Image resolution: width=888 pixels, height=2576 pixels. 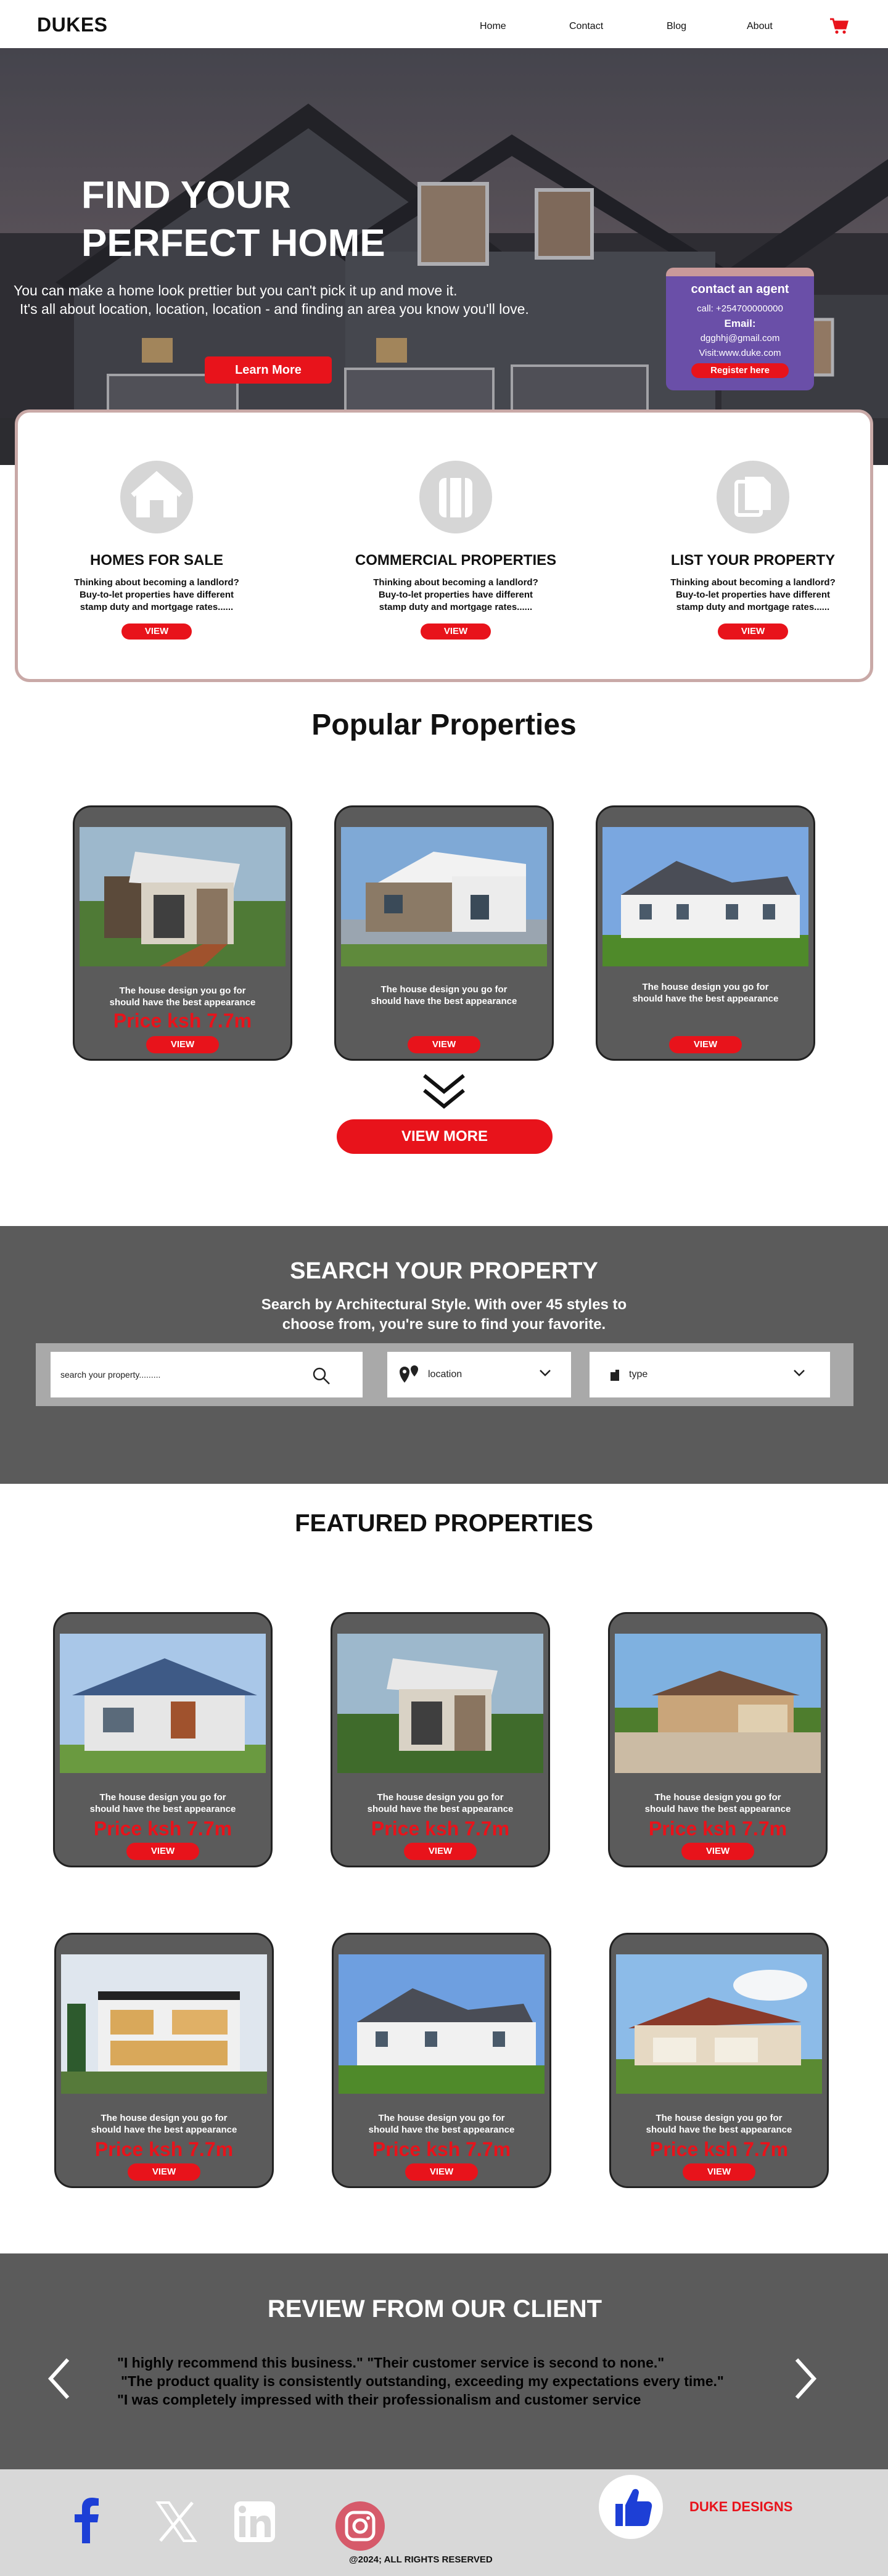 I want to click on review-heading: REVIEW FROM OUR CLIENT, so click(x=434, y=2309).